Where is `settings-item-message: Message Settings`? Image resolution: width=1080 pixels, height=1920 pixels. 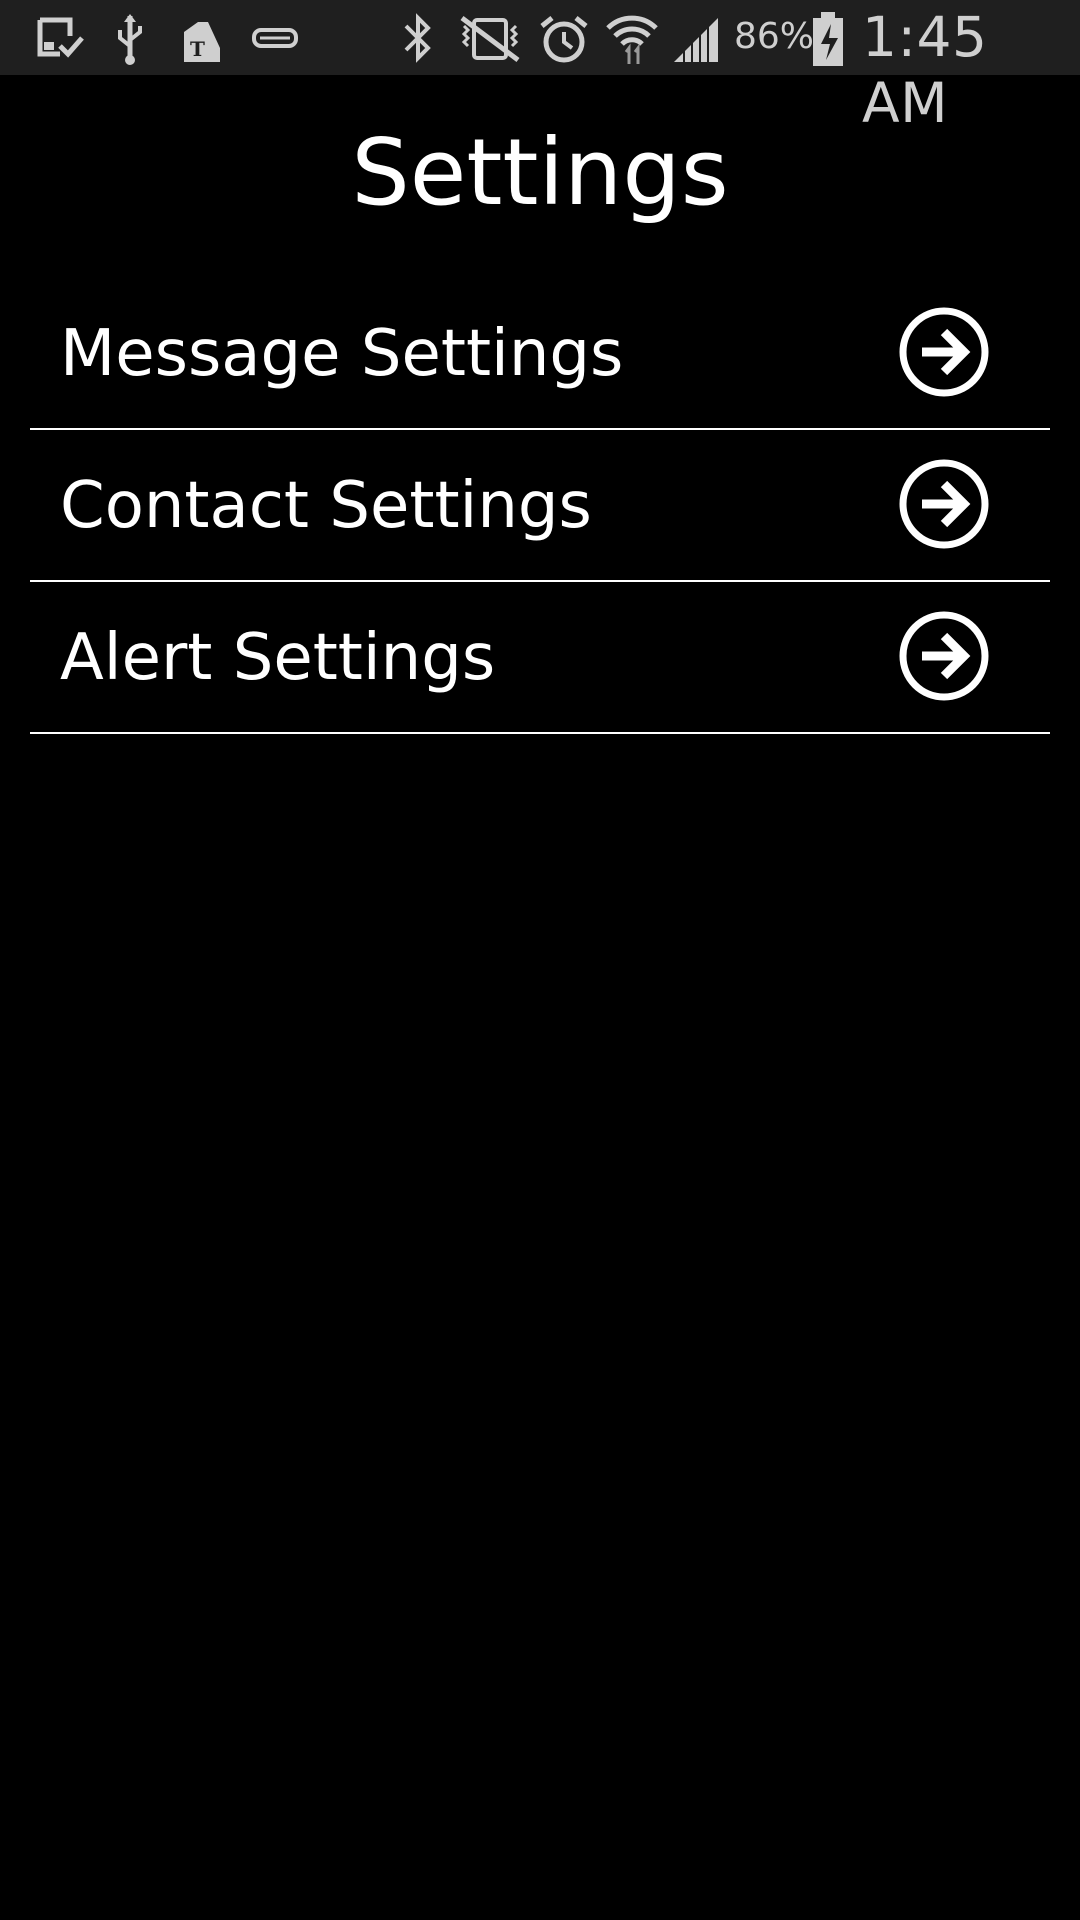 settings-item-message: Message Settings is located at coordinates (540, 354).